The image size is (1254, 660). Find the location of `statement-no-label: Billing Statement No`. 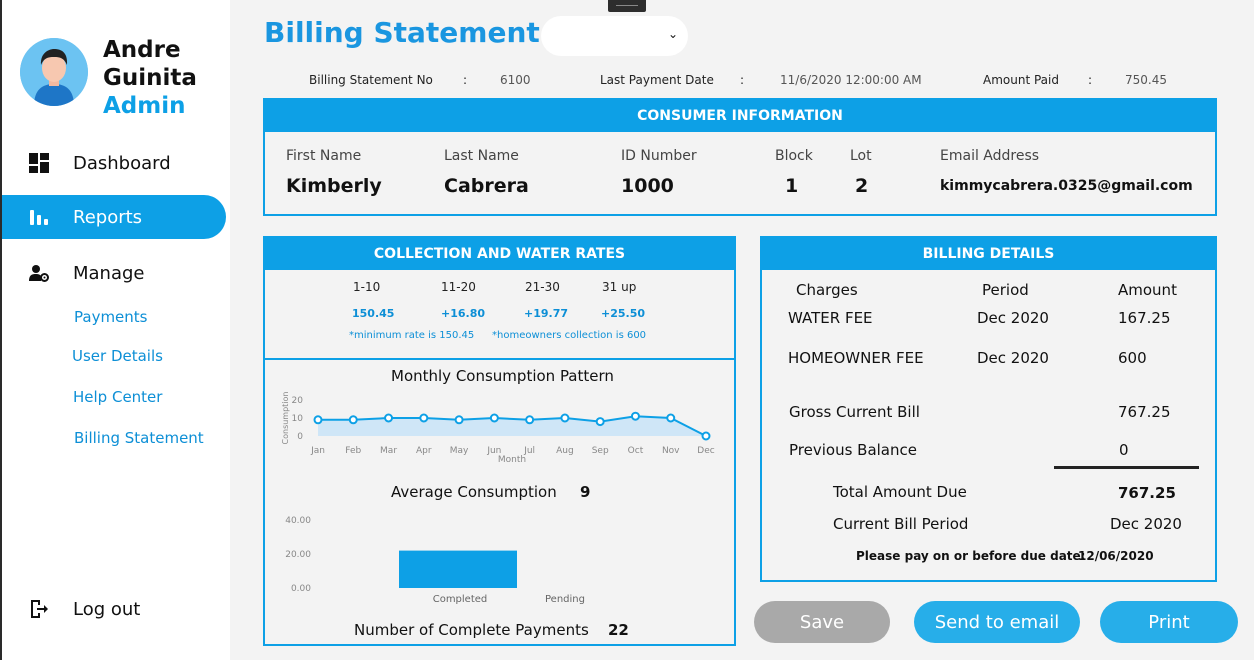

statement-no-label: Billing Statement No is located at coordinates (371, 80).